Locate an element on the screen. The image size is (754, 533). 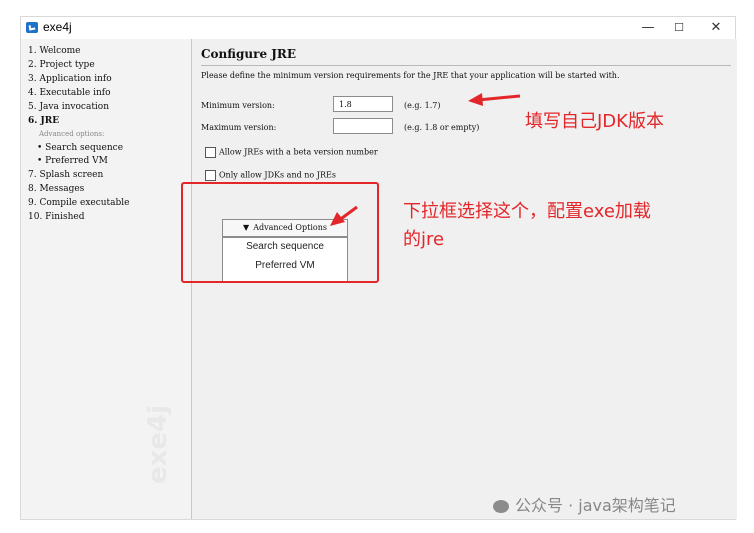
title-divider is located at coordinates (466, 65).